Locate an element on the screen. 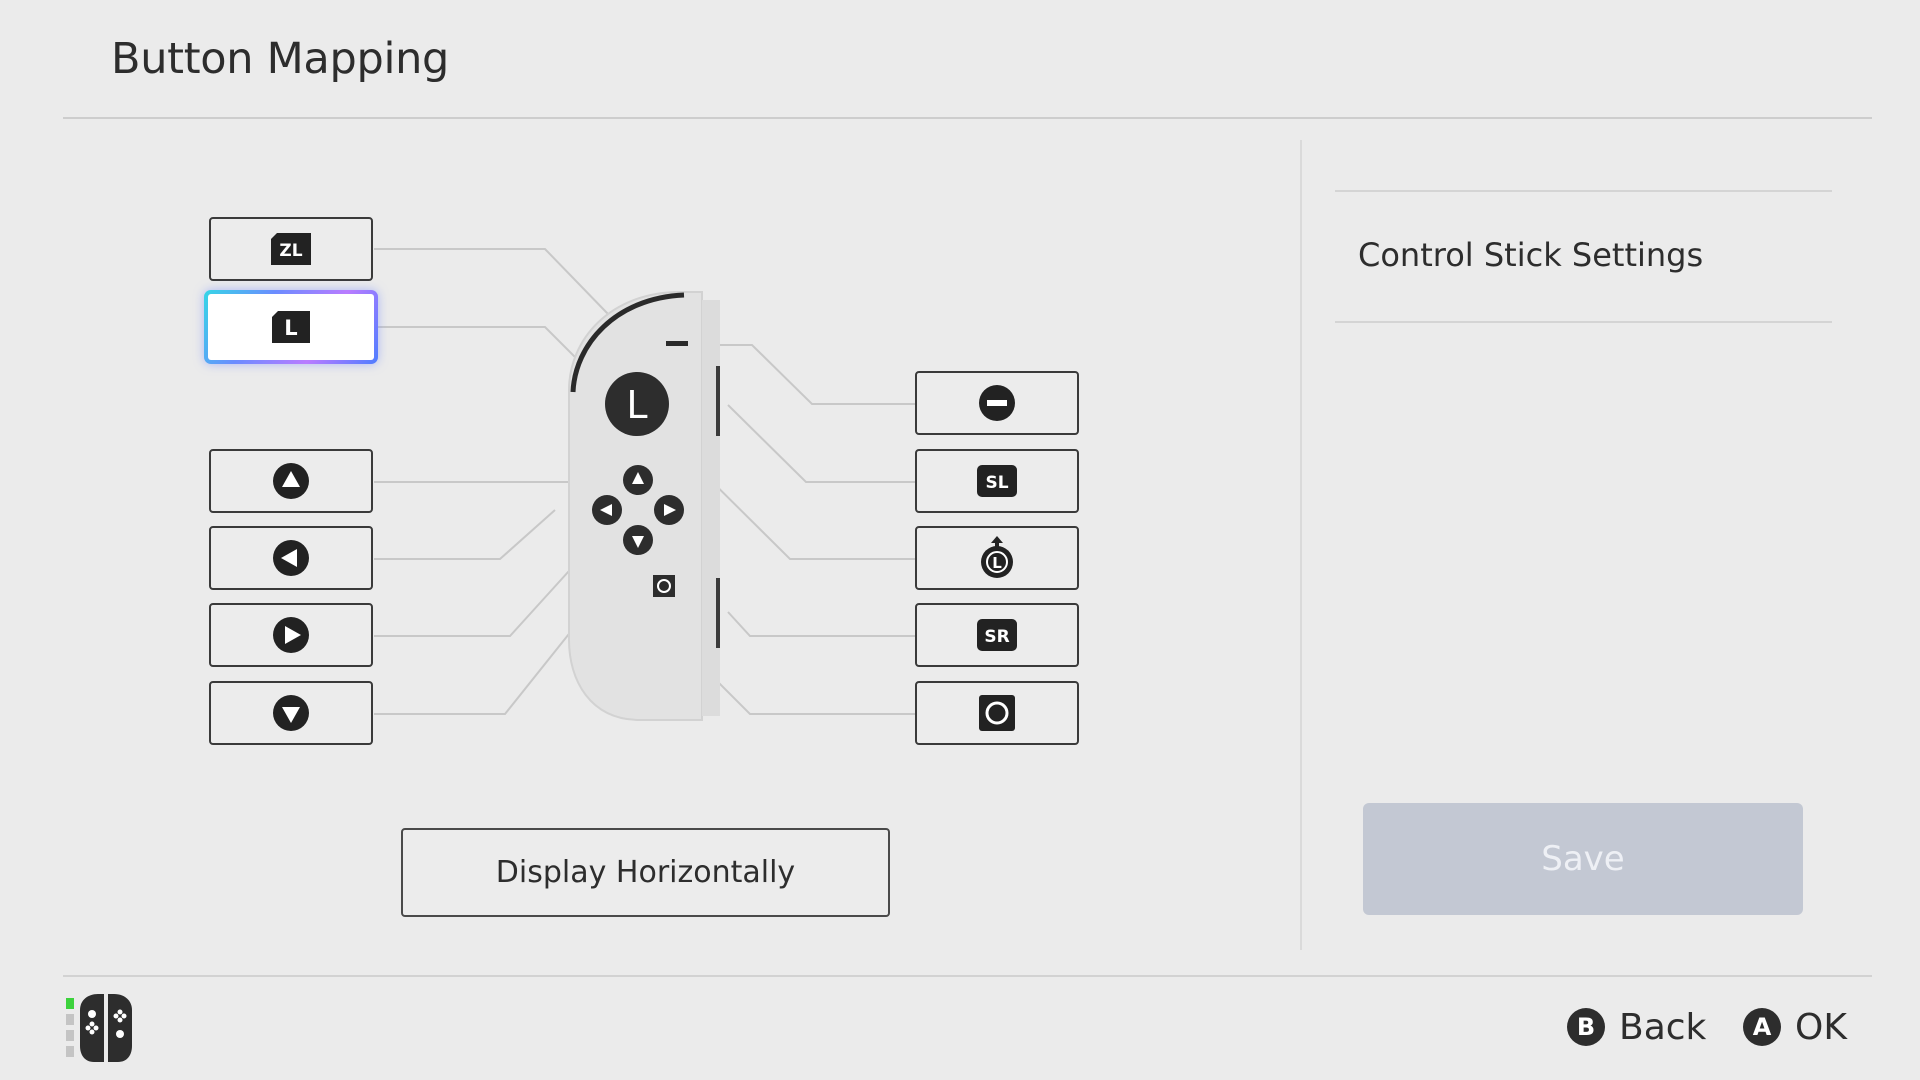  map-button-dpad-down is located at coordinates (291, 713).